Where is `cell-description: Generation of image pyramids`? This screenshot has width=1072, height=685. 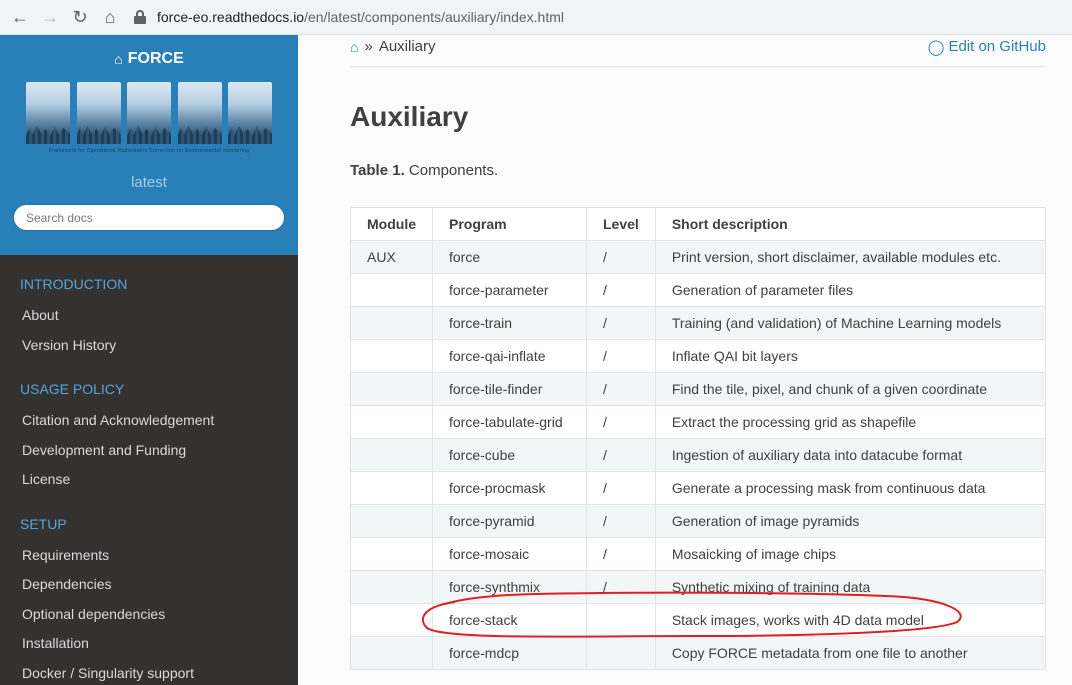 cell-description: Generation of image pyramids is located at coordinates (850, 521).